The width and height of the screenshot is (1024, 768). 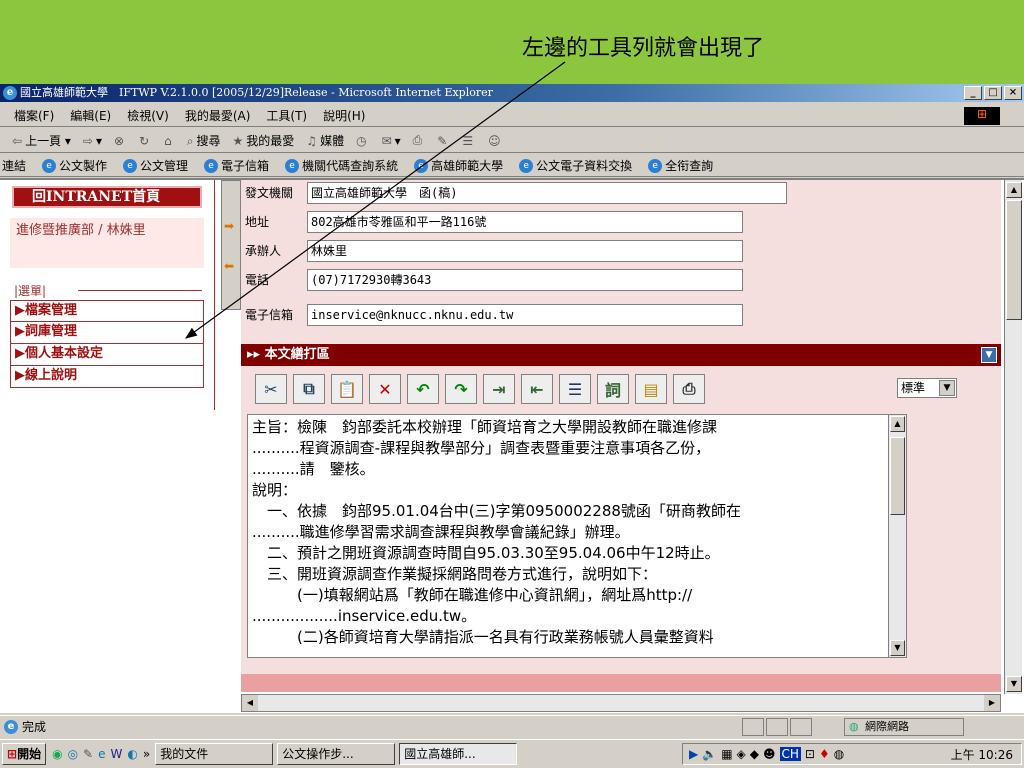 What do you see at coordinates (74, 165) in the screenshot?
I see `link-item: e 公文製作` at bounding box center [74, 165].